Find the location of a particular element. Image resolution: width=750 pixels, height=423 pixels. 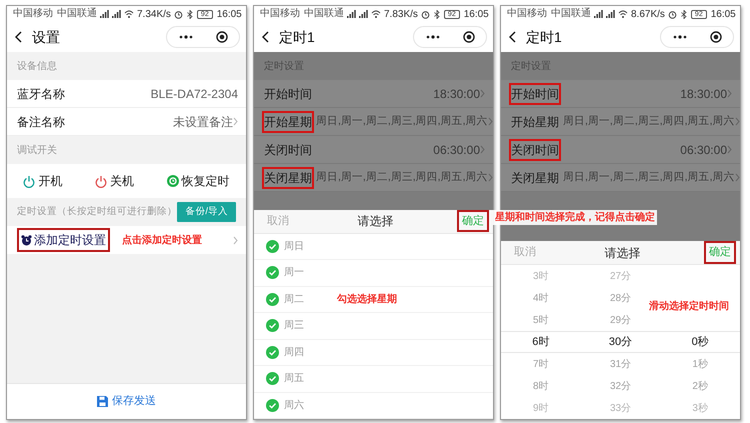

add-timer-label: 添加定时设置 is located at coordinates (70, 240).